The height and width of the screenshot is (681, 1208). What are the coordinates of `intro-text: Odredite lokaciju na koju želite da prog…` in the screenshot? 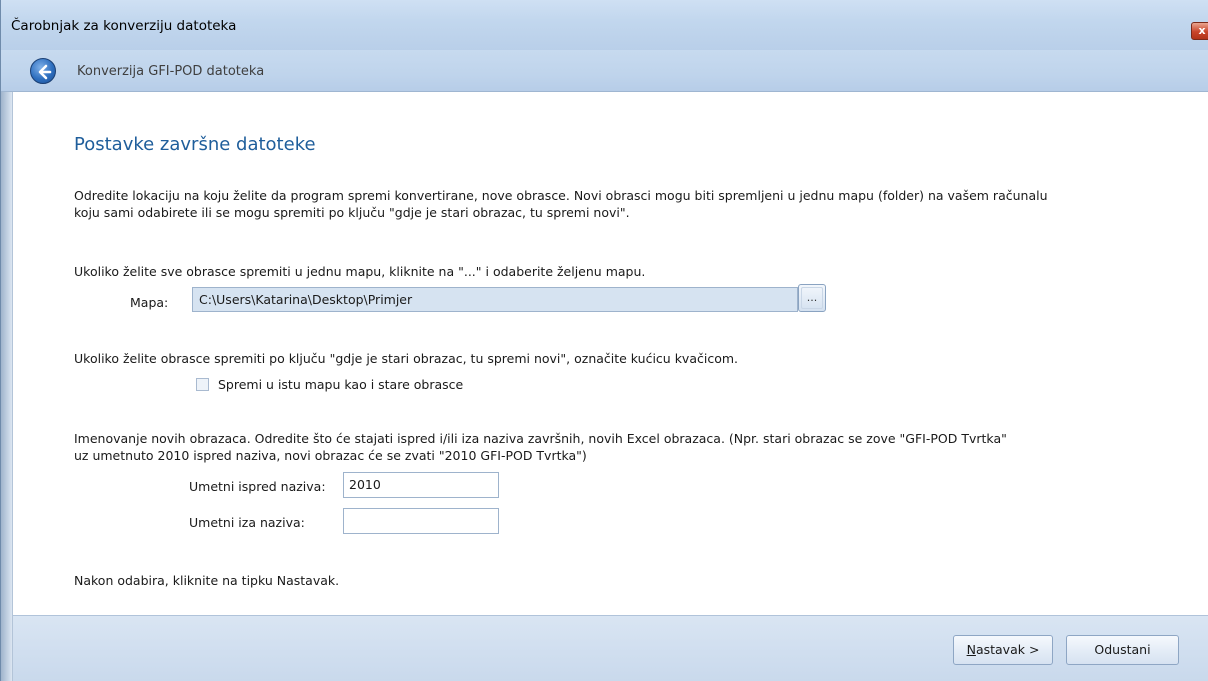 It's located at (634, 204).